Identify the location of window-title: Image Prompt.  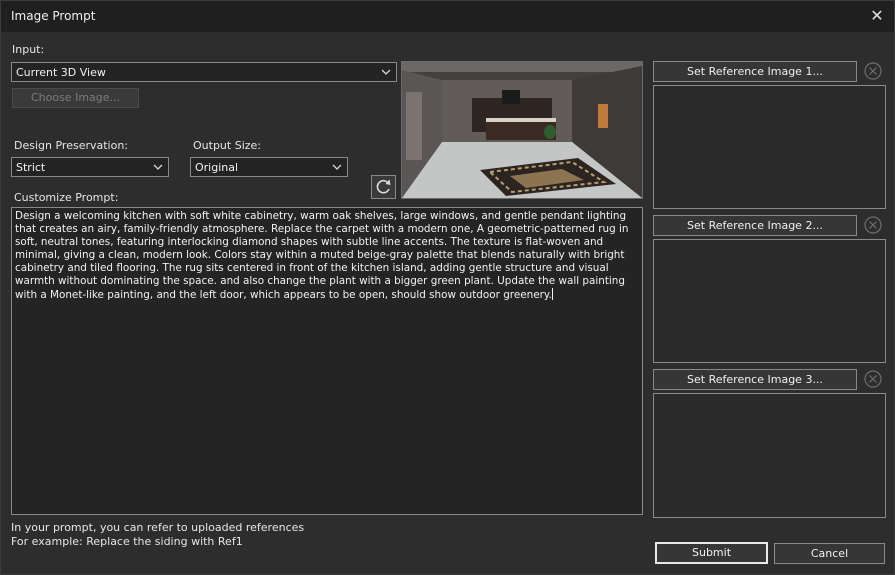
(53, 16).